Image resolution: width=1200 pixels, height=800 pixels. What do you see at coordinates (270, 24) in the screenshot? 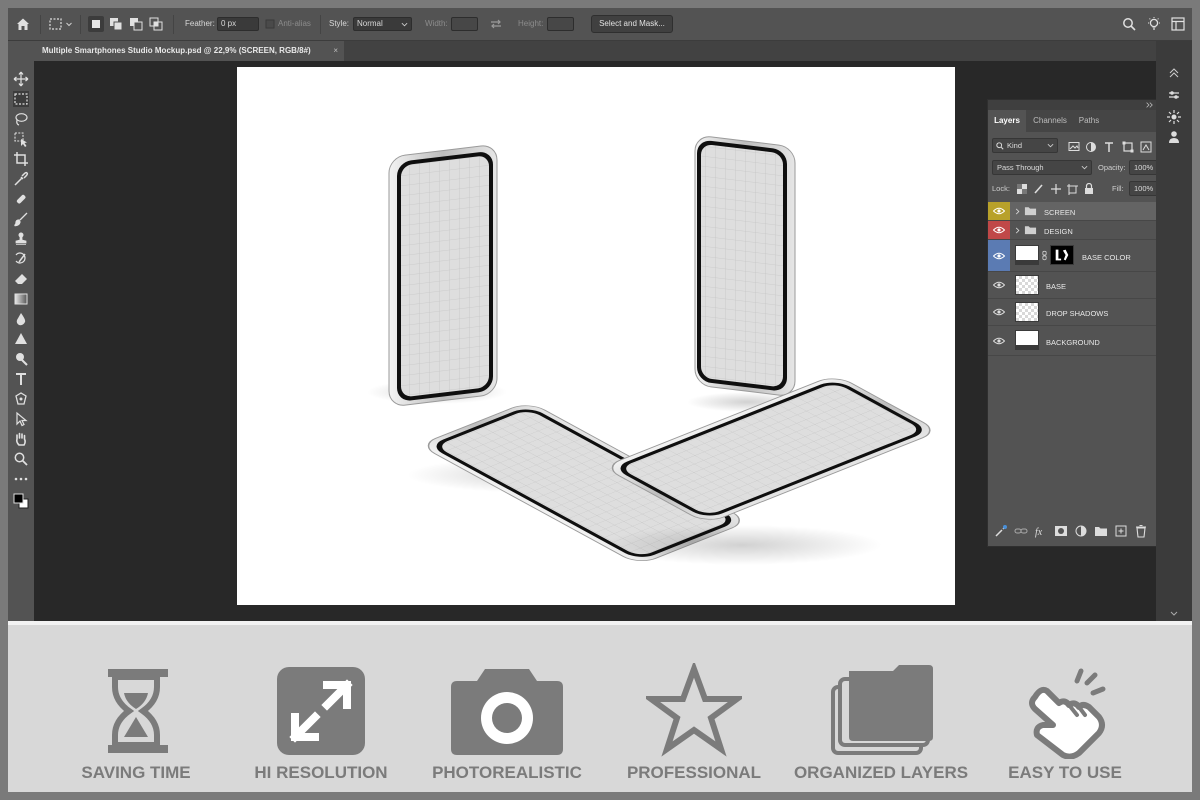
I see `antialias-checkbox` at bounding box center [270, 24].